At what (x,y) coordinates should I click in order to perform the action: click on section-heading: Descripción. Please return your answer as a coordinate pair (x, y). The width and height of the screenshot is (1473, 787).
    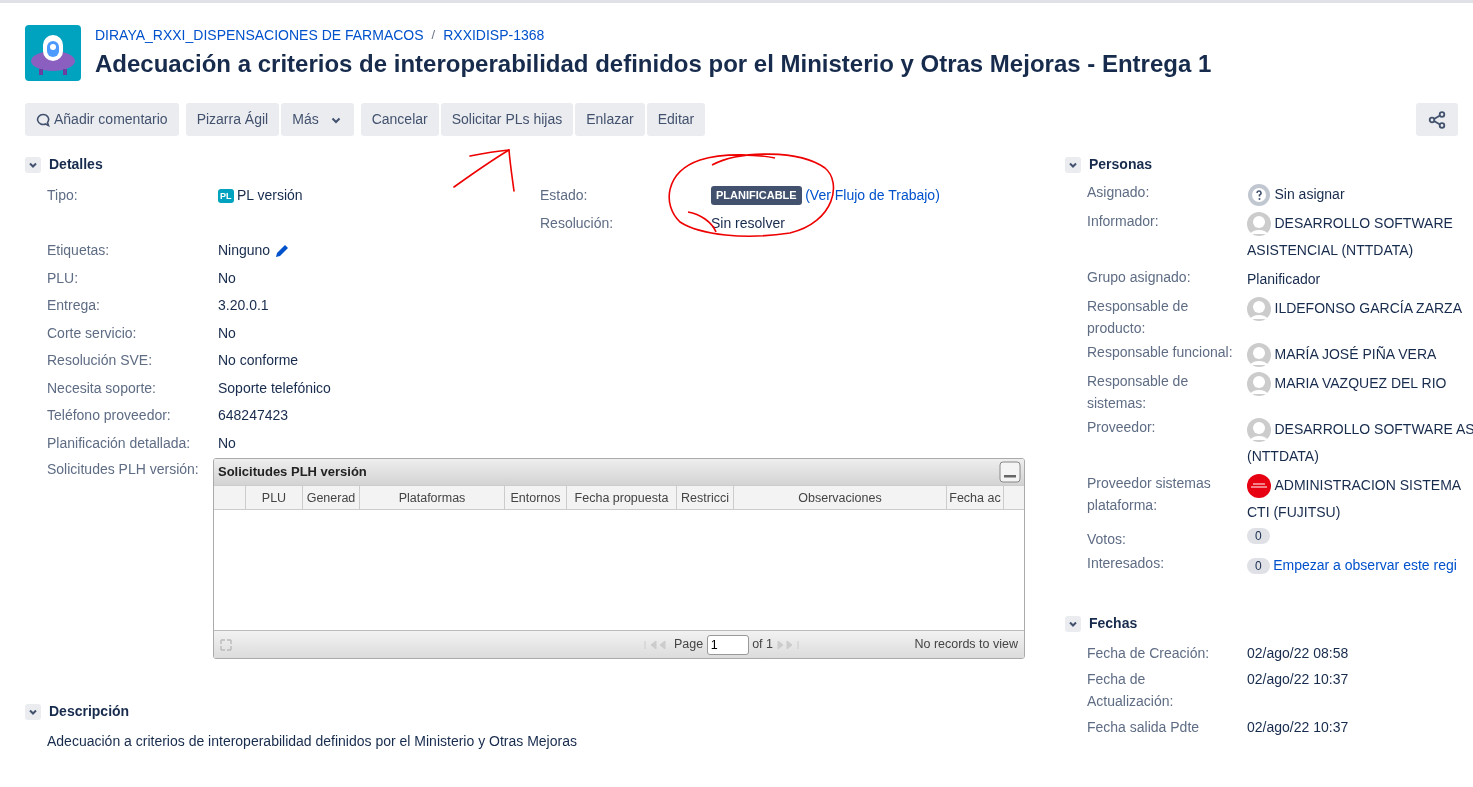
    Looking at the image, I should click on (89, 711).